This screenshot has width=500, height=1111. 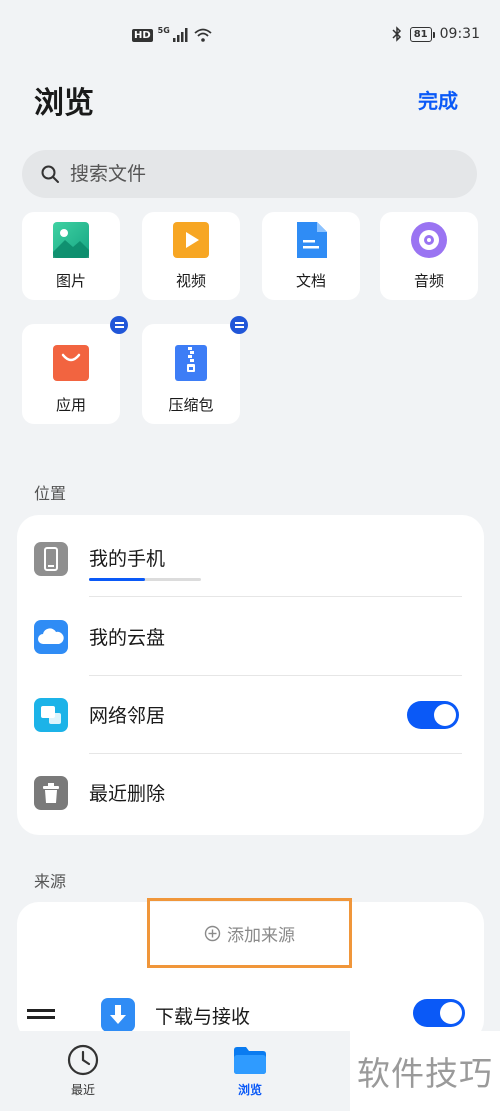 What do you see at coordinates (250, 637) in the screenshot?
I see `location-item-my-cloud: 我的云盘` at bounding box center [250, 637].